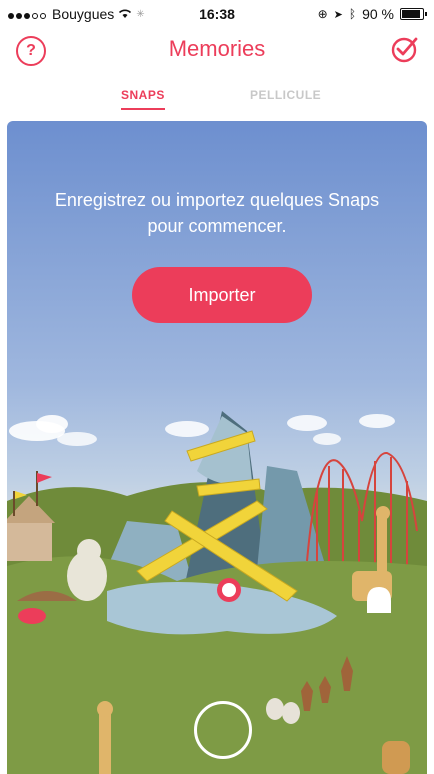 Image resolution: width=434 pixels, height=774 pixels. Describe the element at coordinates (338, 14) in the screenshot. I see `location-icon: ➤` at that location.